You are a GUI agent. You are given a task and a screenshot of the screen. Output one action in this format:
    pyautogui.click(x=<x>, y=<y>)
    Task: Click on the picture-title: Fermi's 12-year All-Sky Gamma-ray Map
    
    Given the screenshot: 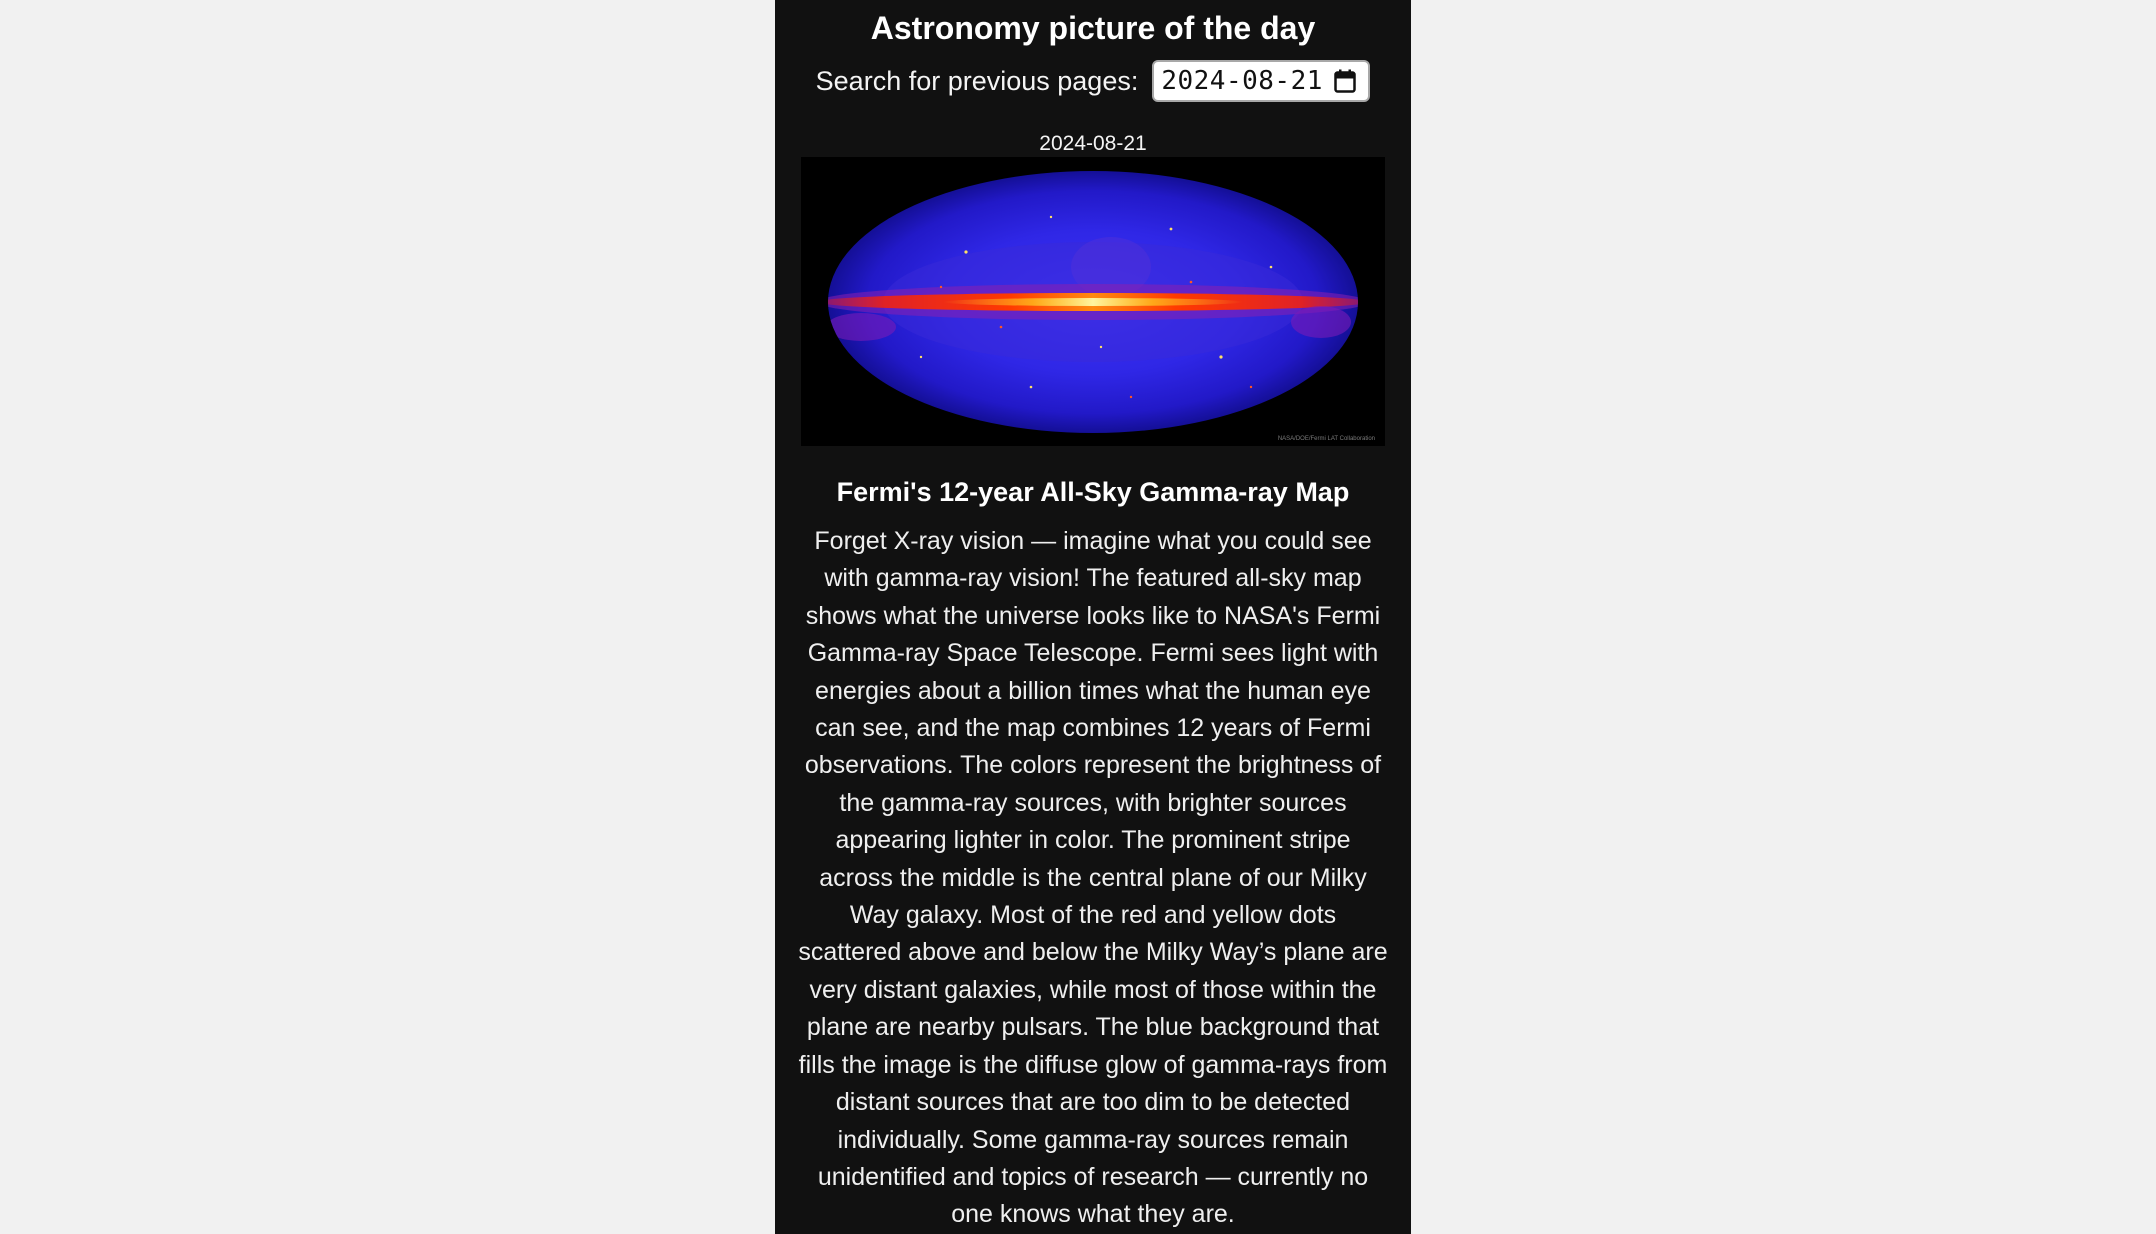 What is the action you would take?
    pyautogui.click(x=1093, y=492)
    